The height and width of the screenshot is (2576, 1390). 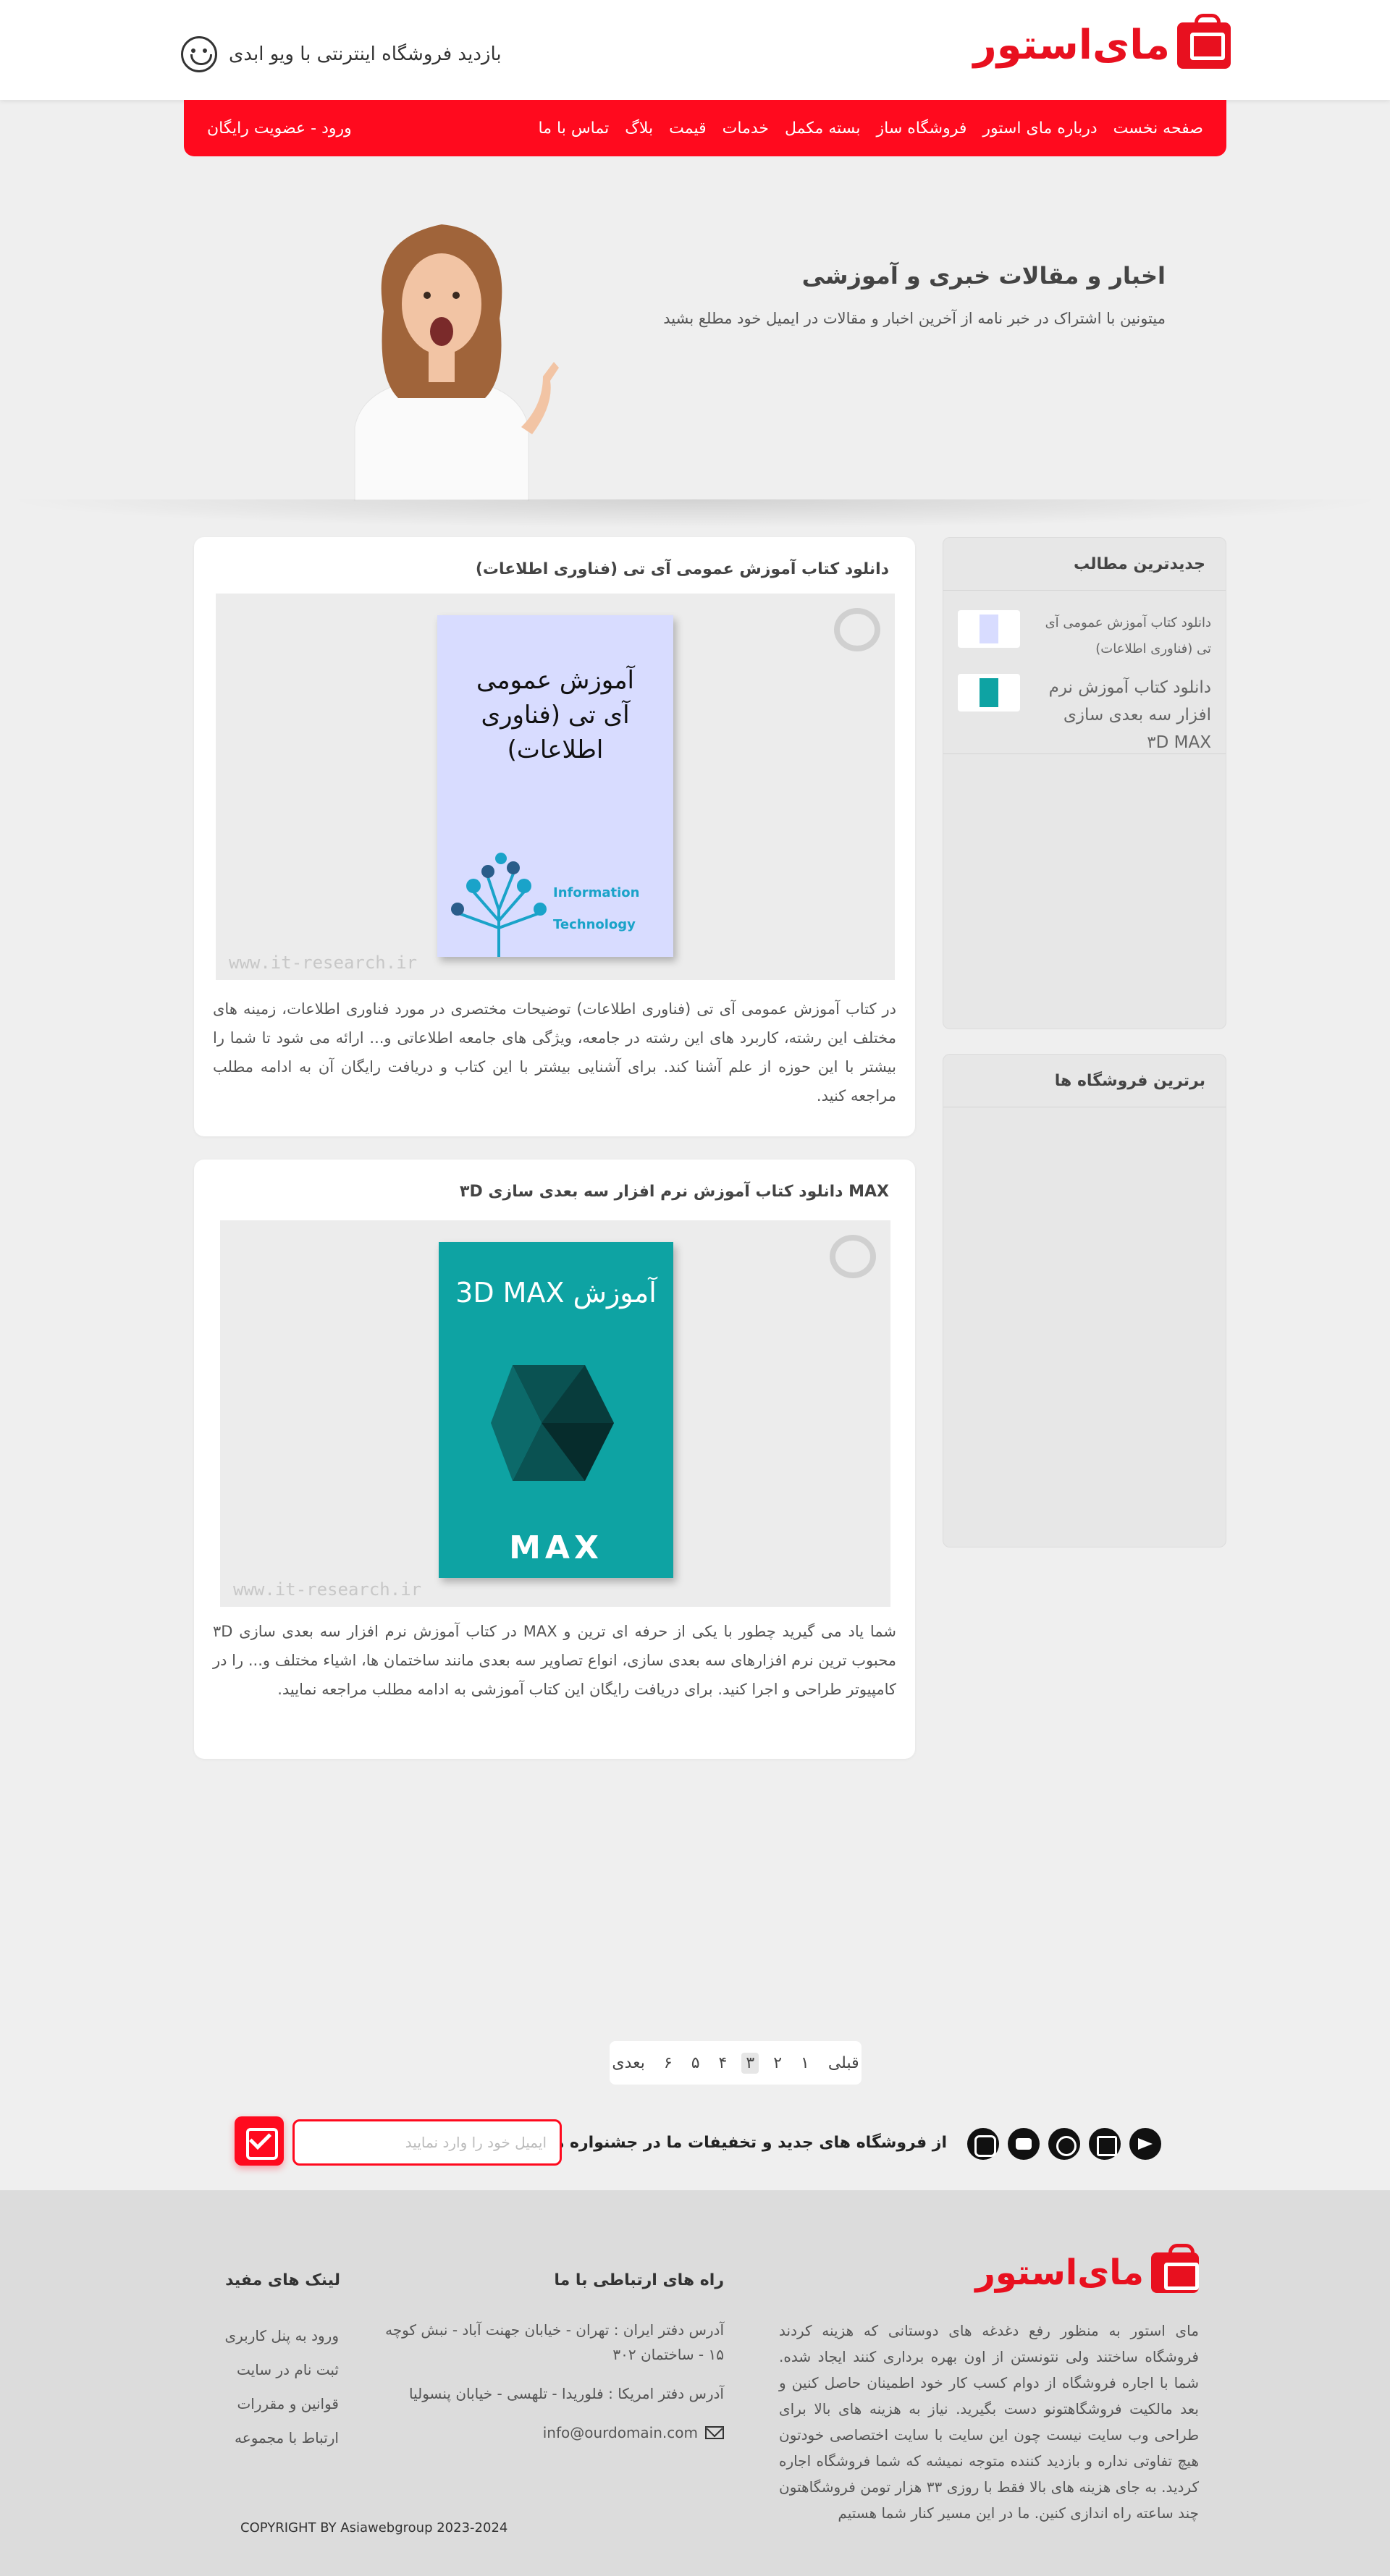 I want to click on footer-logo-text: مای‌استور, so click(x=1060, y=2272).